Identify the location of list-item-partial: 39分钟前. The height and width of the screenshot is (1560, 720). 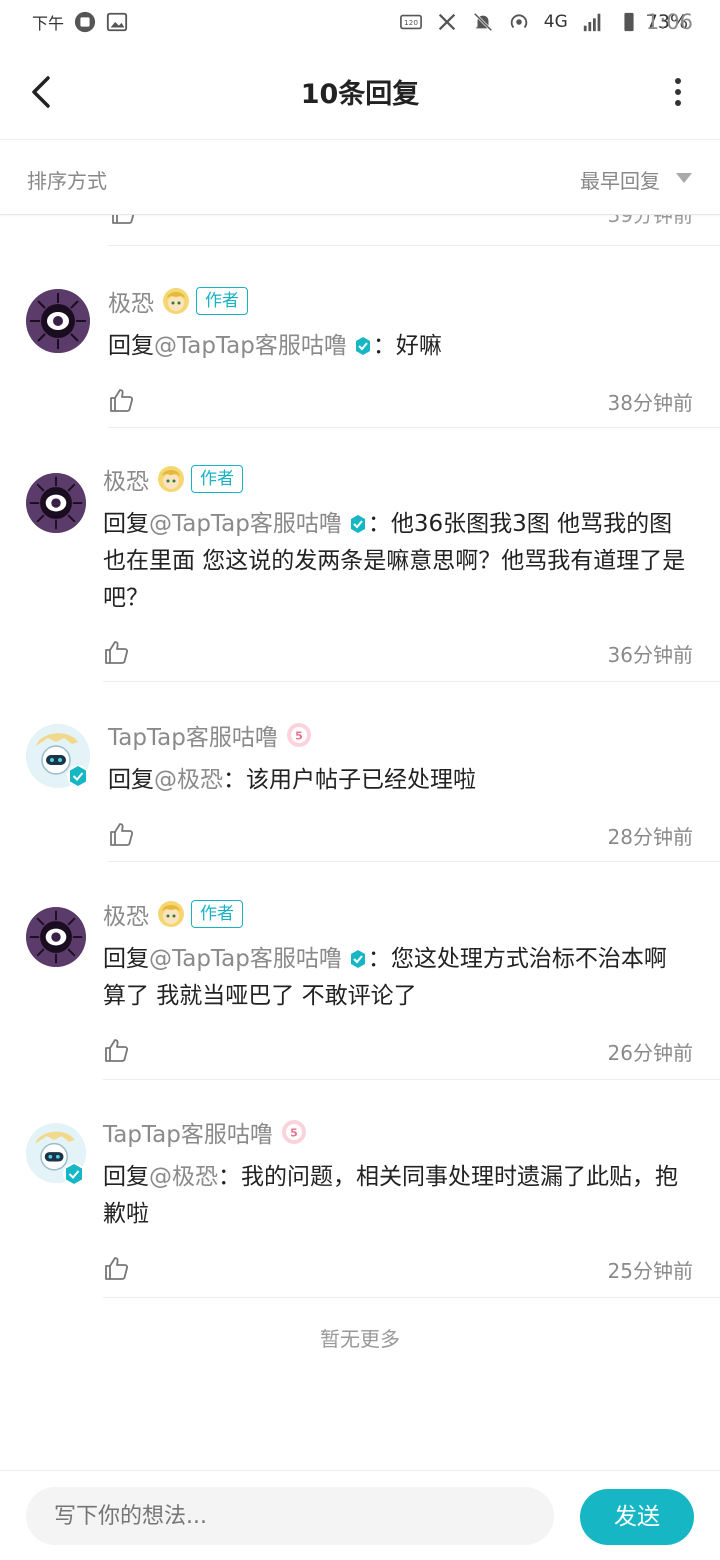
(414, 230).